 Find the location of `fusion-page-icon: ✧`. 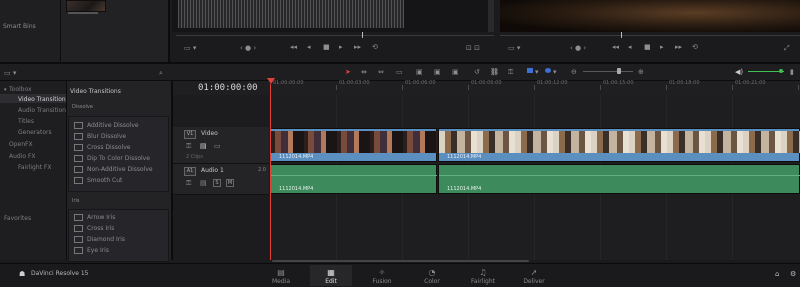

fusion-page-icon: ✧ is located at coordinates (382, 272).